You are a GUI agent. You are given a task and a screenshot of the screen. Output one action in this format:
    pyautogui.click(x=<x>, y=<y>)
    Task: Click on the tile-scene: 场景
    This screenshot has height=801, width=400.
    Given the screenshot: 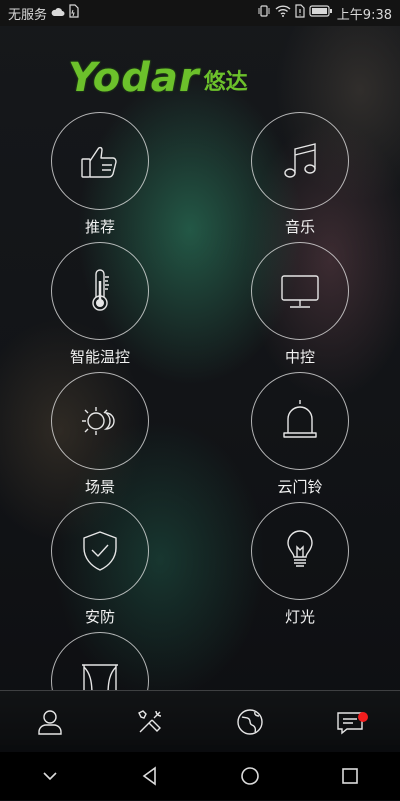 What is the action you would take?
    pyautogui.click(x=100, y=434)
    